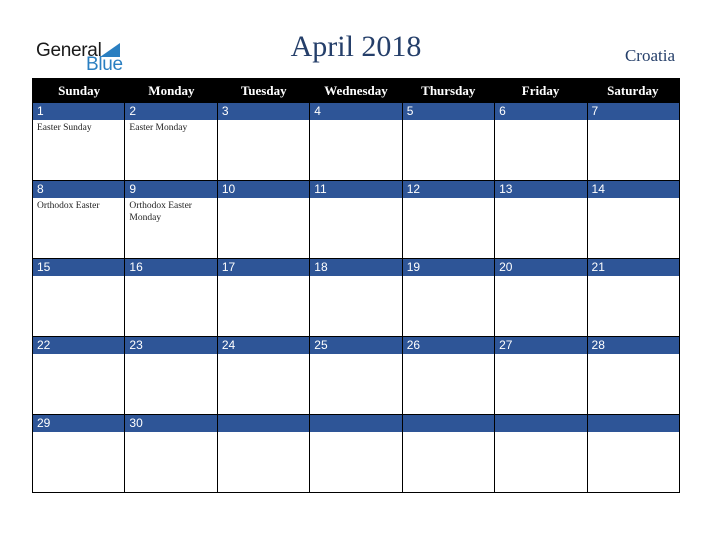 This screenshot has width=712, height=550. What do you see at coordinates (540, 375) in the screenshot?
I see `day-cell: 27` at bounding box center [540, 375].